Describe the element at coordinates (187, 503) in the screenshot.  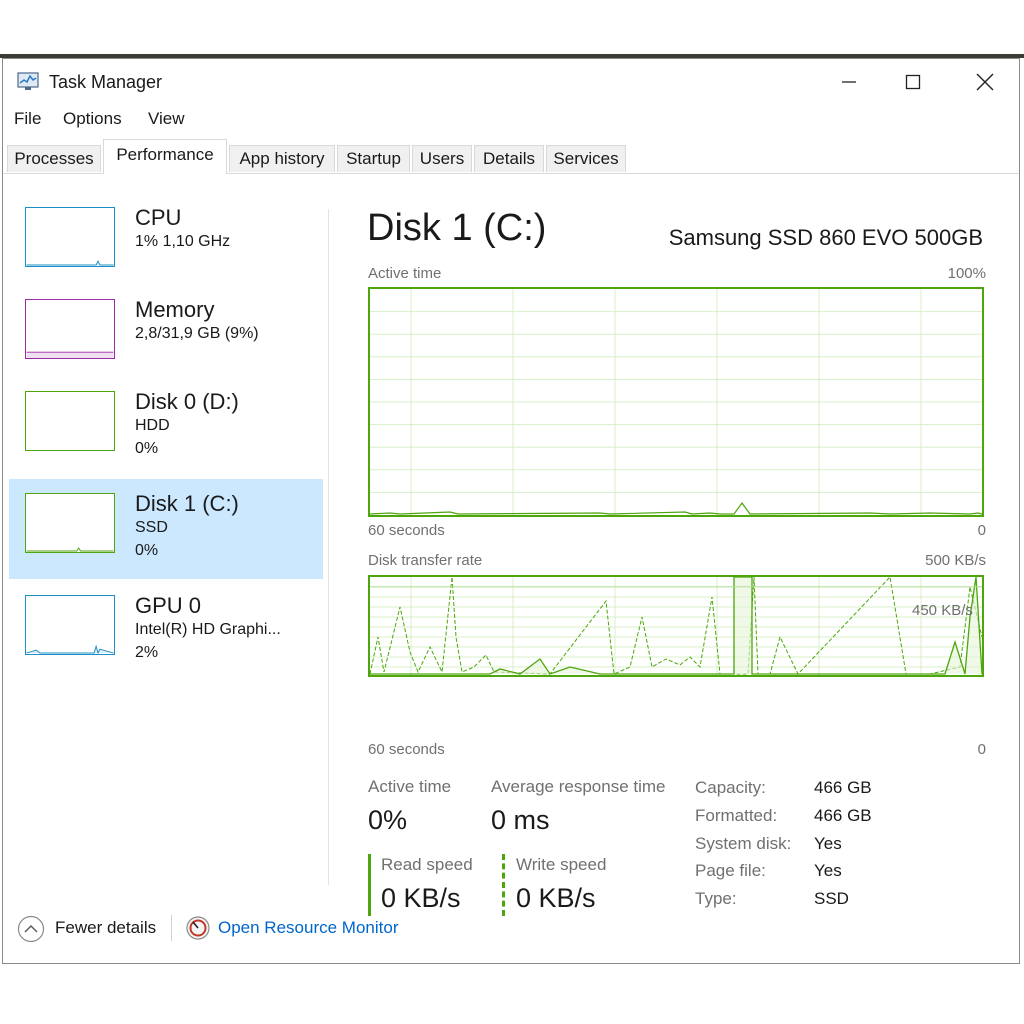
I see `sidebar-title: Disk 1 (C:)` at that location.